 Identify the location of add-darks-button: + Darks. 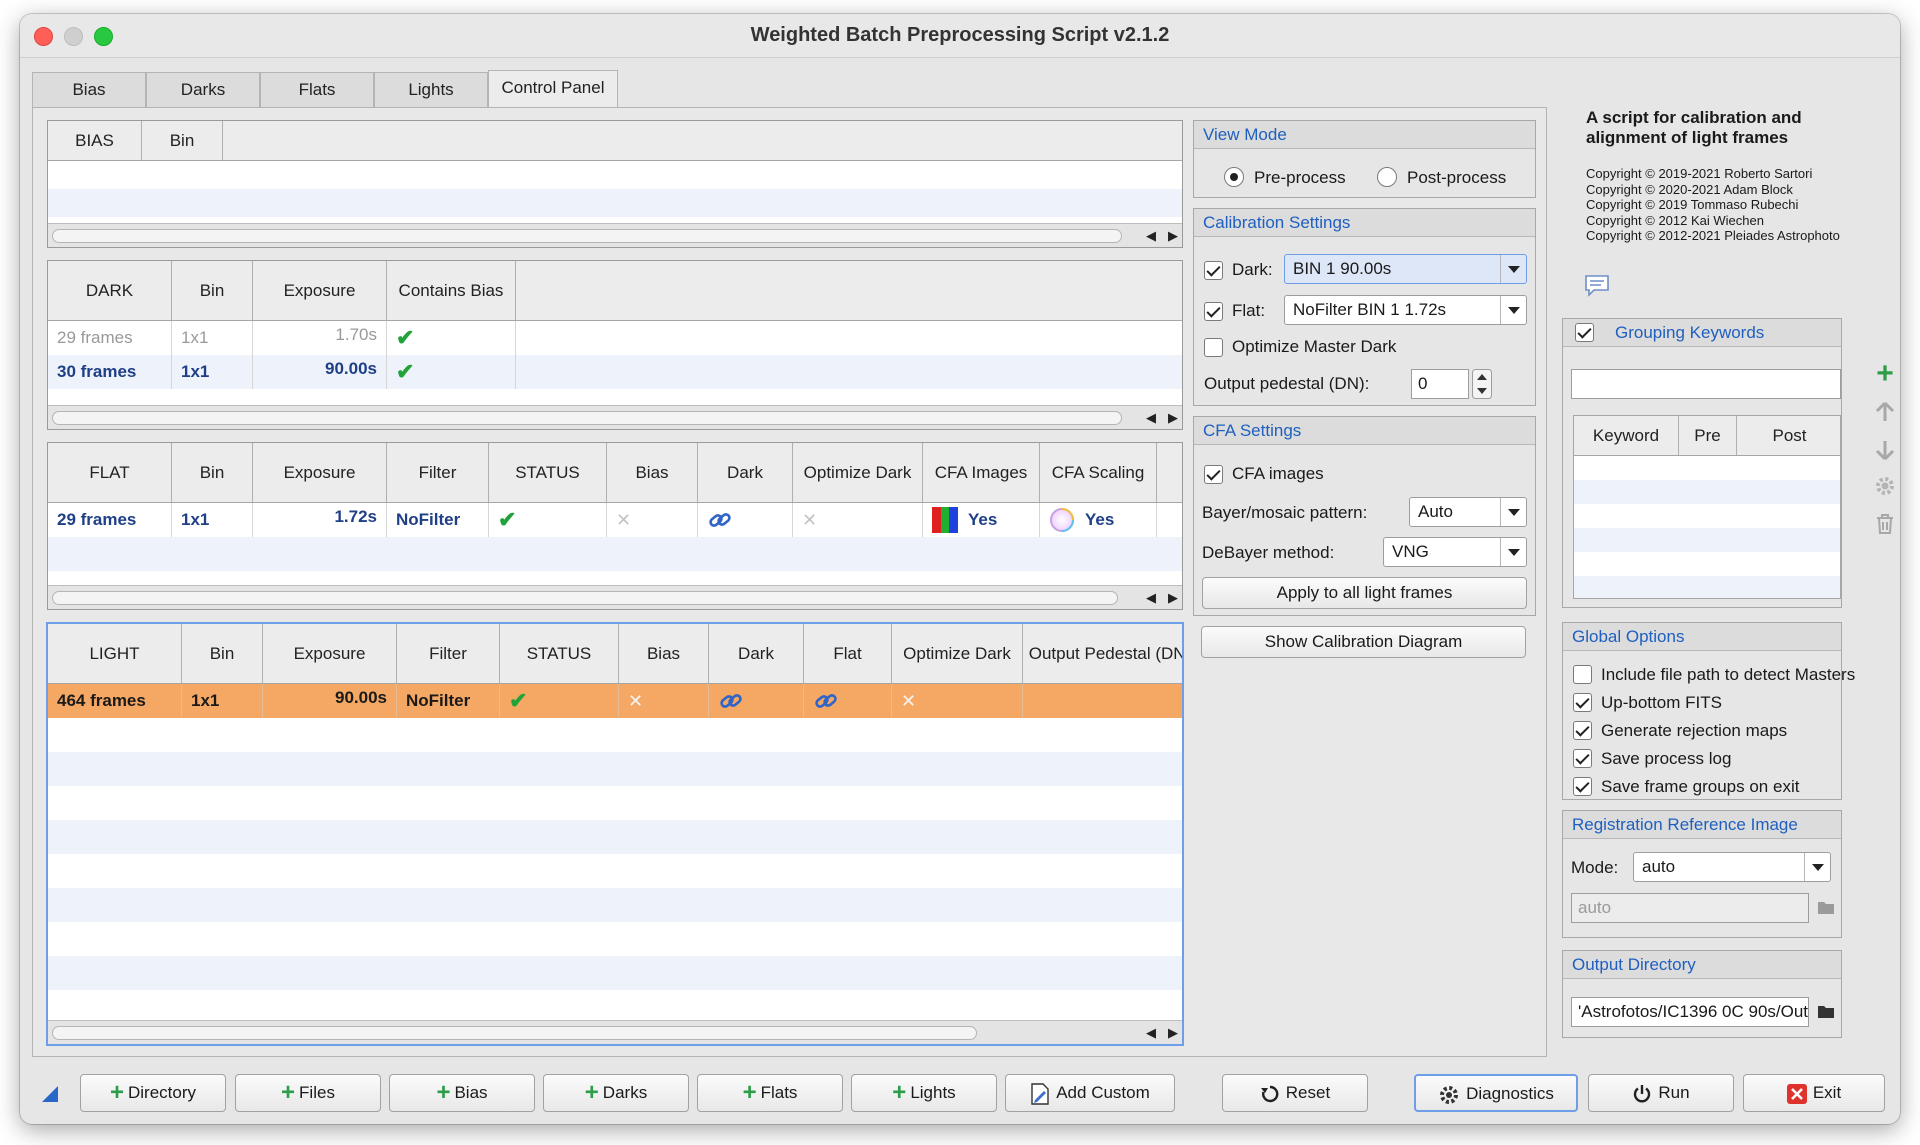
(616, 1093).